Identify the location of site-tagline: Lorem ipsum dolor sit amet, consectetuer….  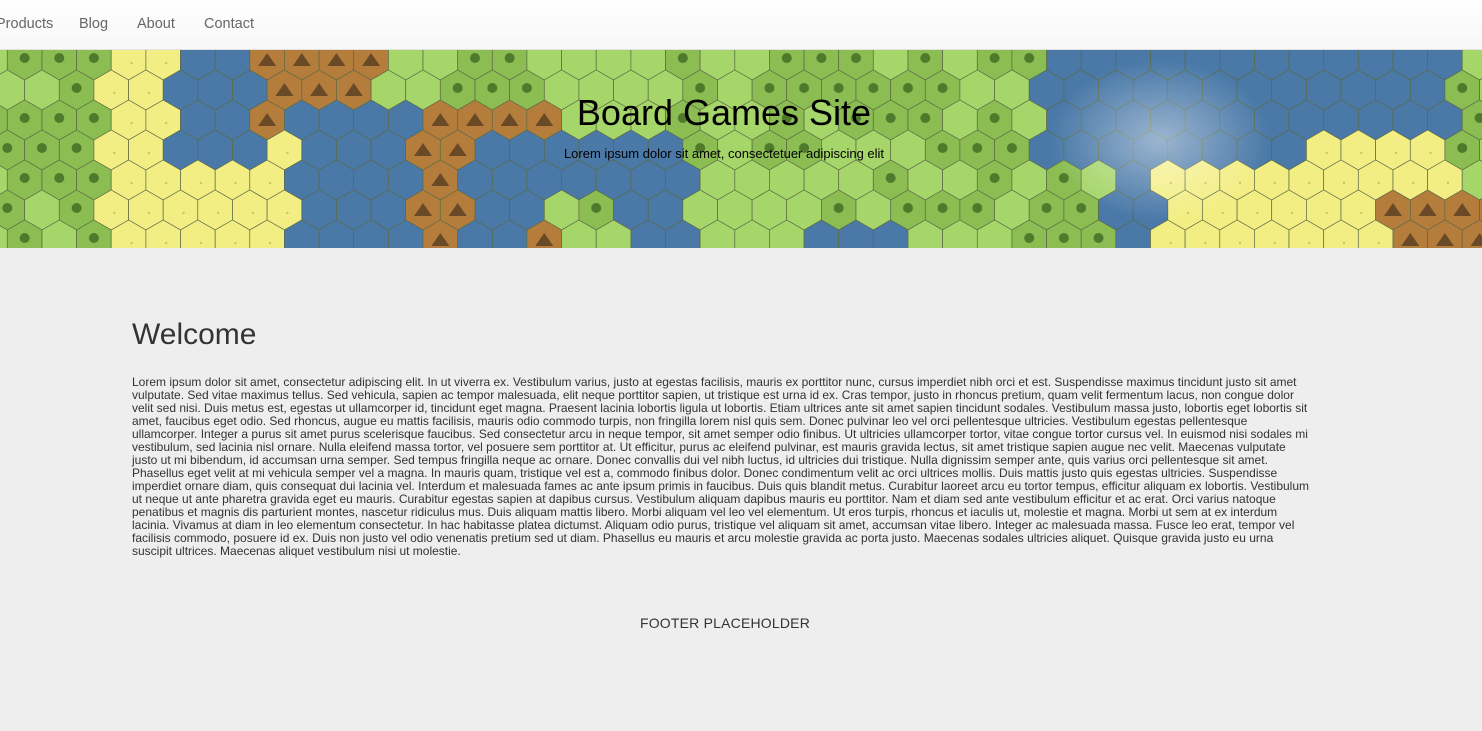
(724, 153).